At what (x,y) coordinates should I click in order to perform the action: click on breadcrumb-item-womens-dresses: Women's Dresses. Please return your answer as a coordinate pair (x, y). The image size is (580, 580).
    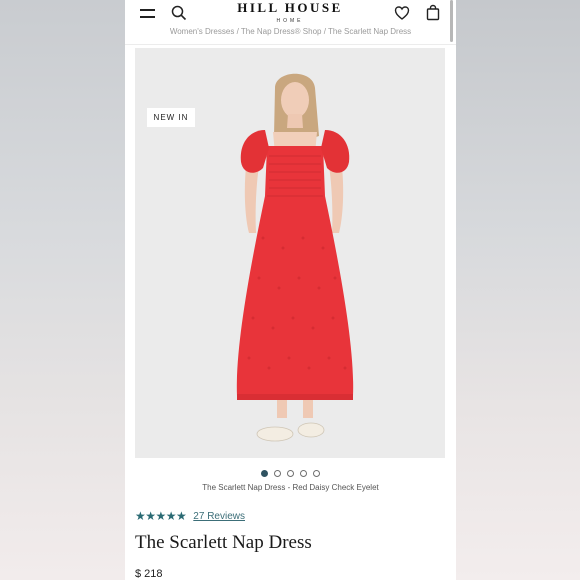
    Looking at the image, I should click on (202, 32).